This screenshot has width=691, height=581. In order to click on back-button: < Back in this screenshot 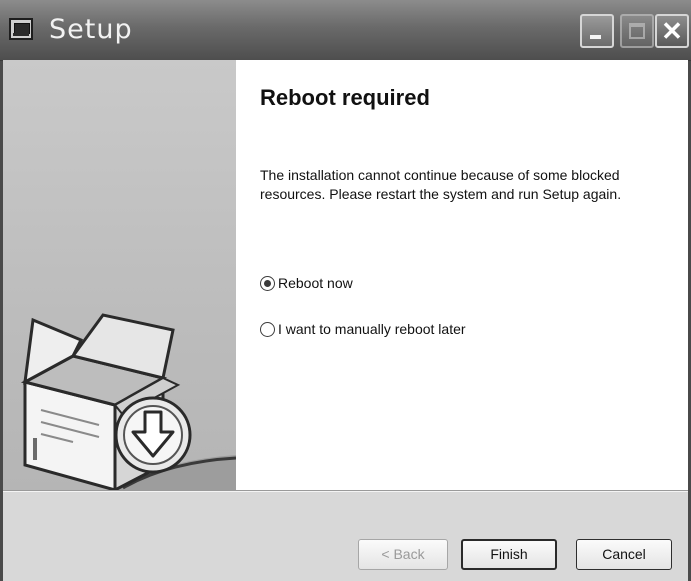, I will do `click(403, 554)`.